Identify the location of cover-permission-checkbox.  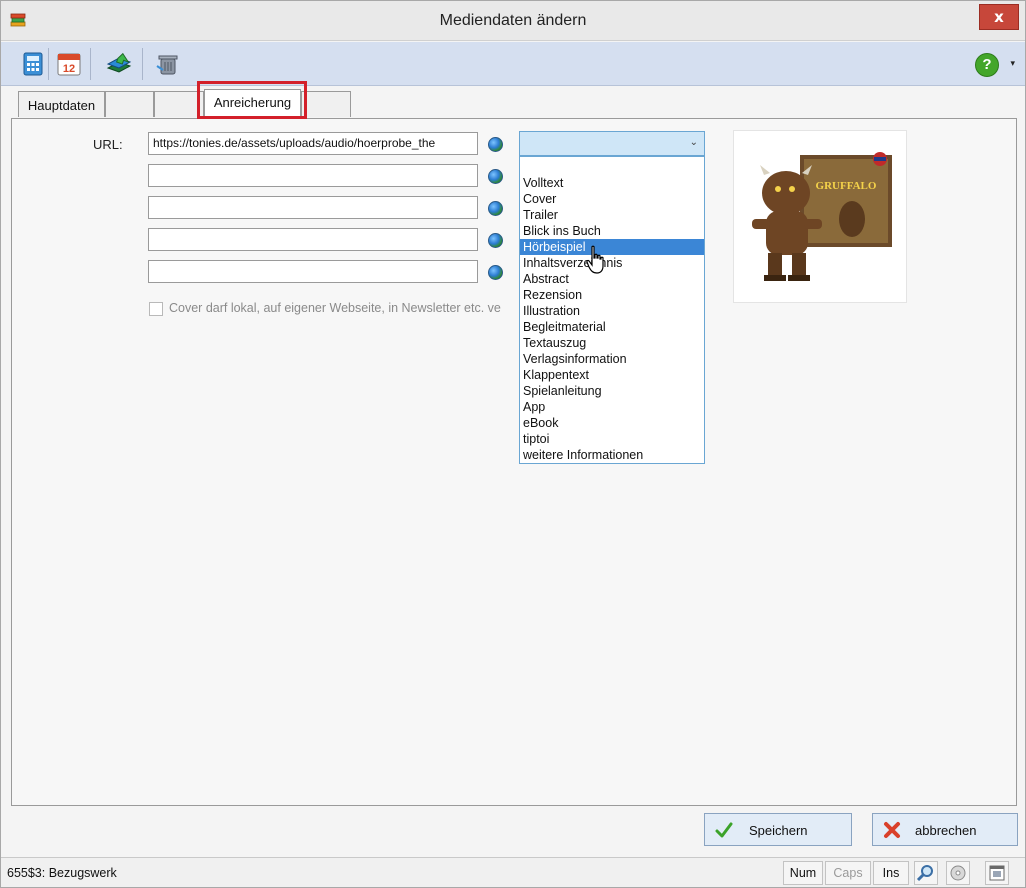
(156, 309).